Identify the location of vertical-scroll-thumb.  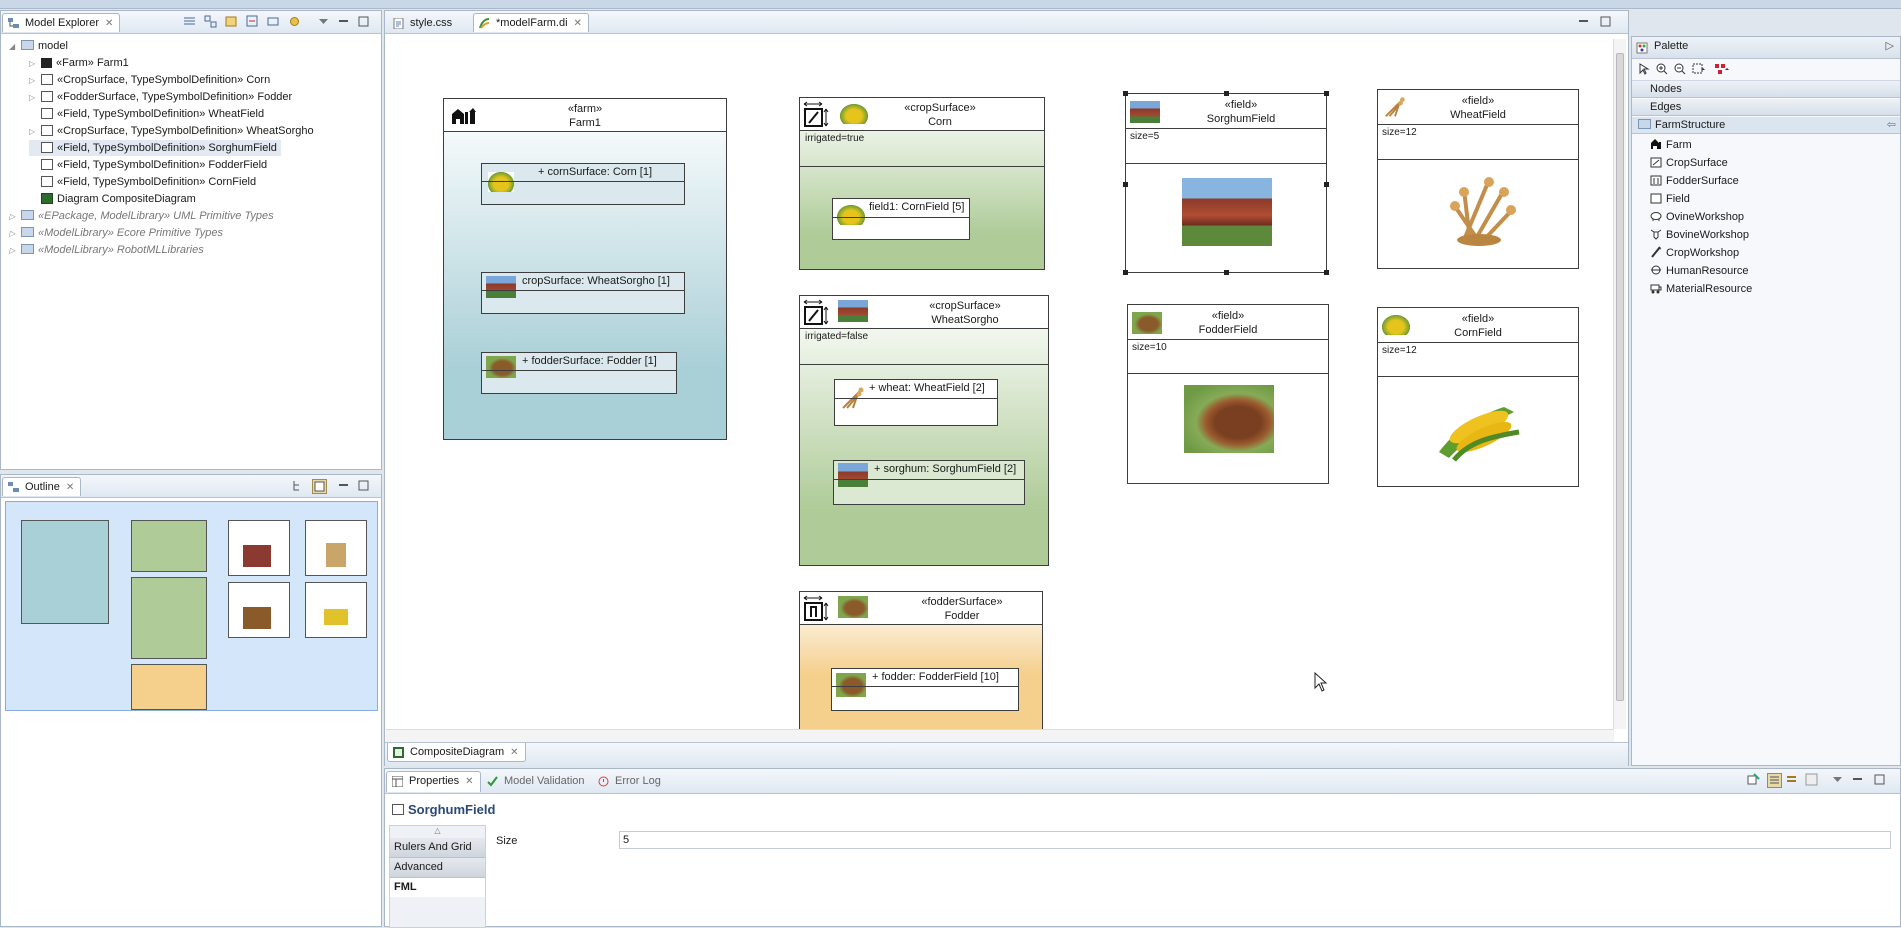
(1620, 377).